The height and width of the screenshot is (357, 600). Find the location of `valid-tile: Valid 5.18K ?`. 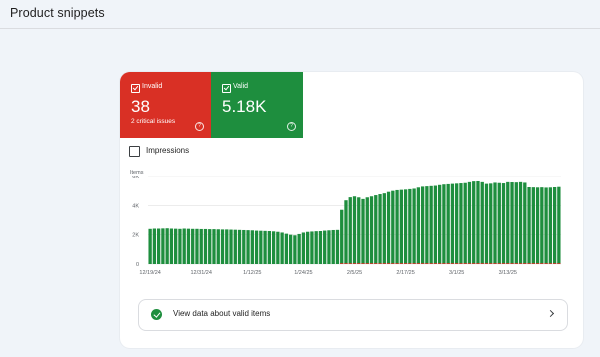

valid-tile: Valid 5.18K ? is located at coordinates (257, 105).